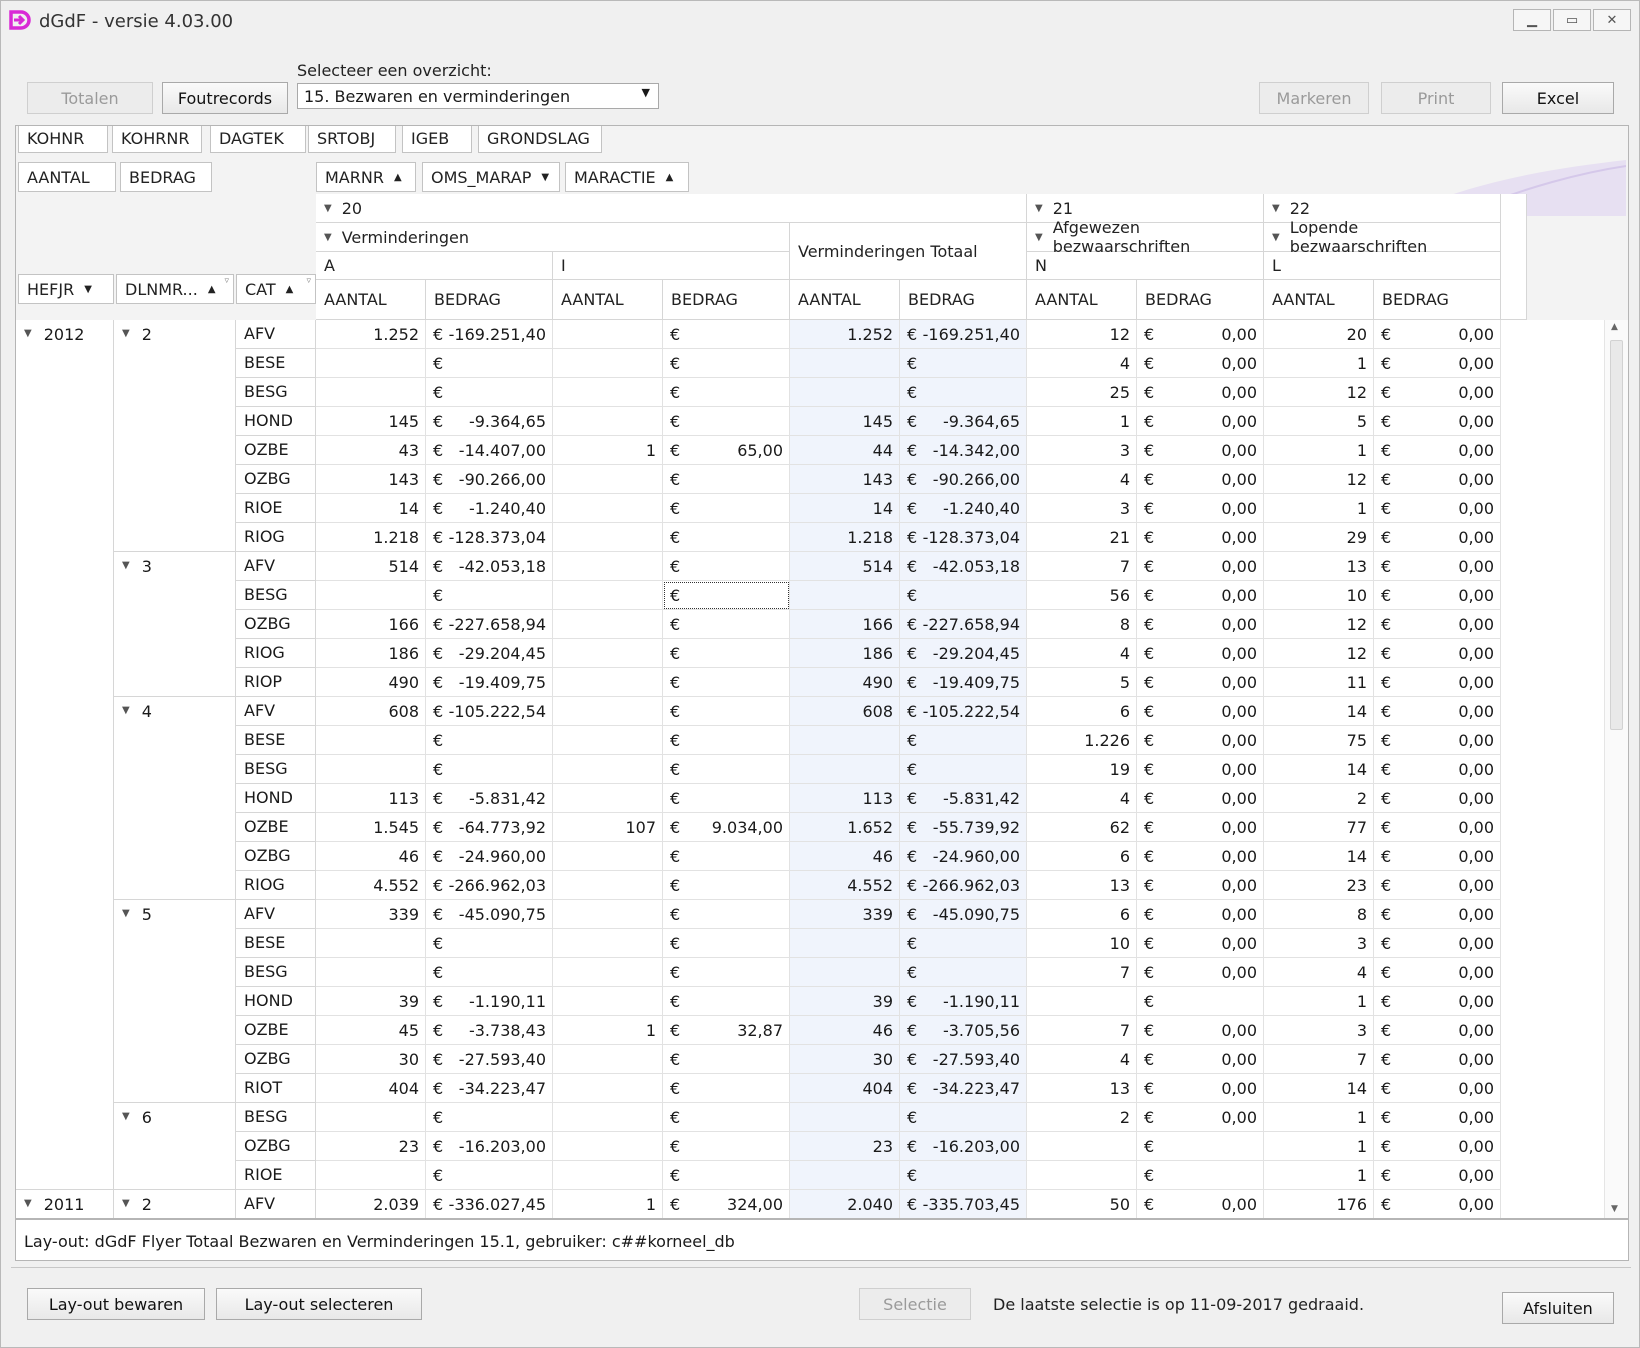  Describe the element at coordinates (276, 1175) in the screenshot. I see `row-header-cat: RIOE` at that location.